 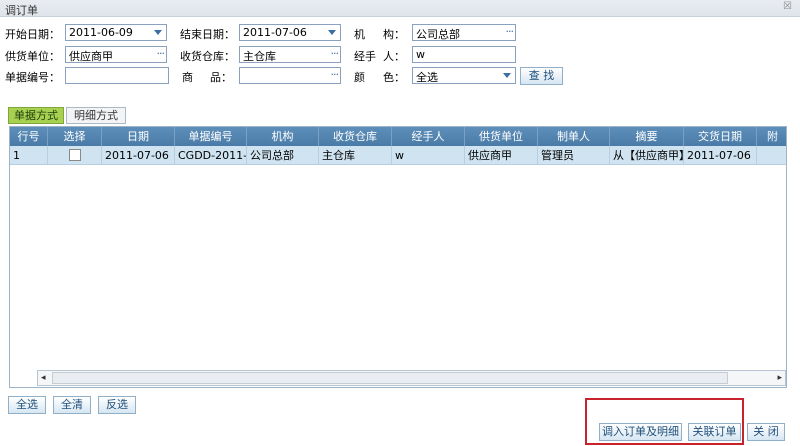 I want to click on horizontal-scrollbar: ◂ ▸, so click(x=411, y=378).